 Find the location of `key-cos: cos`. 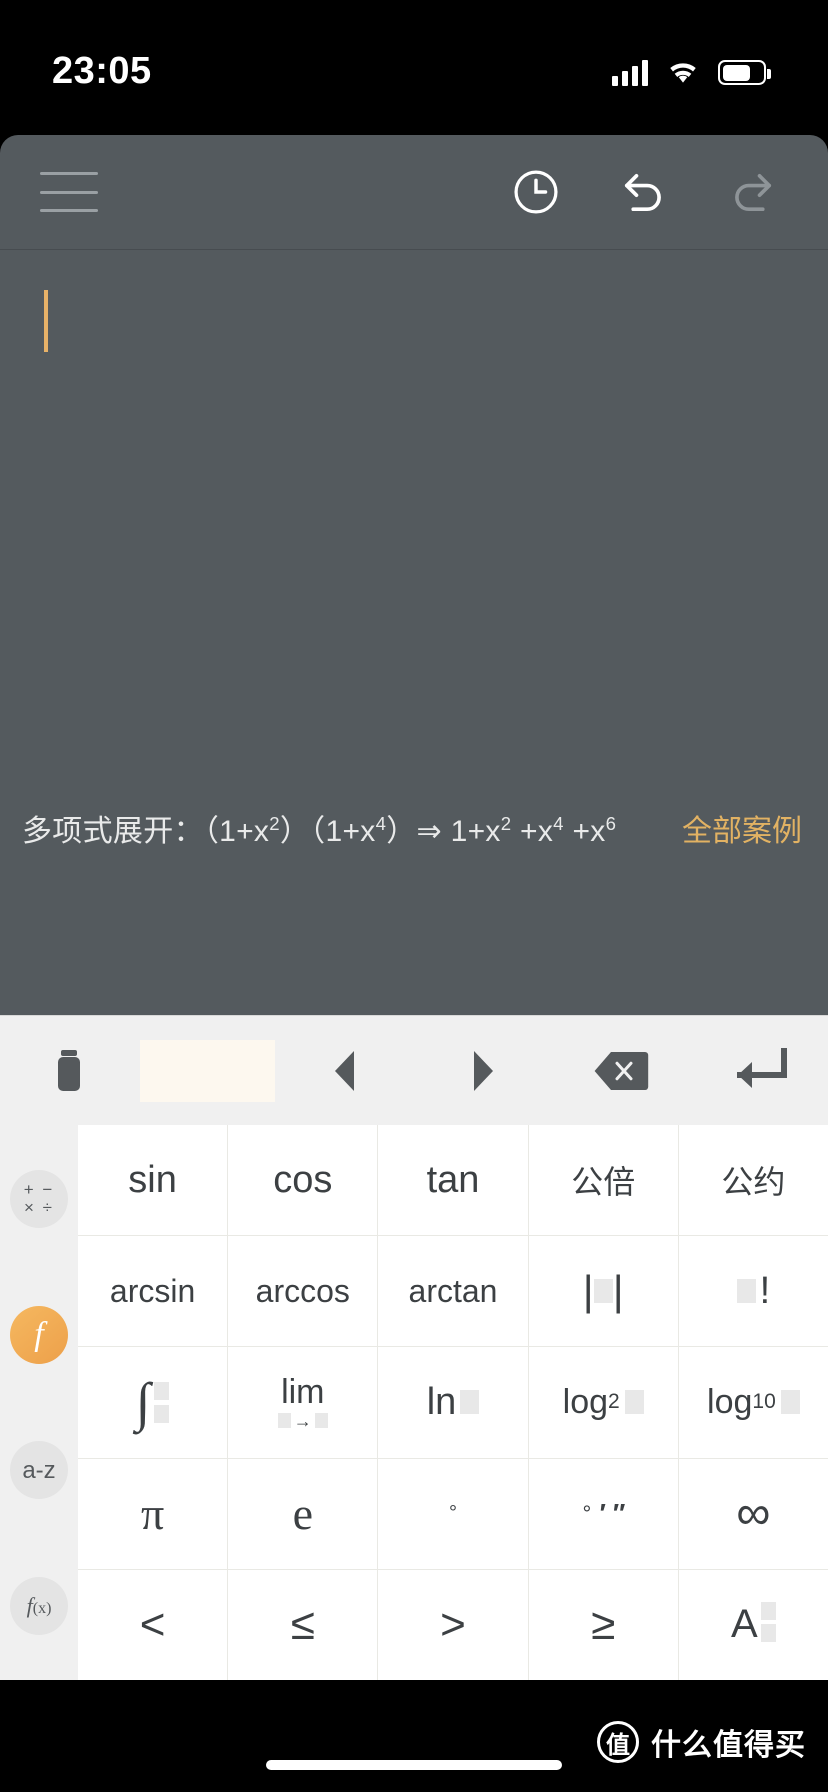

key-cos: cos is located at coordinates (303, 1180).